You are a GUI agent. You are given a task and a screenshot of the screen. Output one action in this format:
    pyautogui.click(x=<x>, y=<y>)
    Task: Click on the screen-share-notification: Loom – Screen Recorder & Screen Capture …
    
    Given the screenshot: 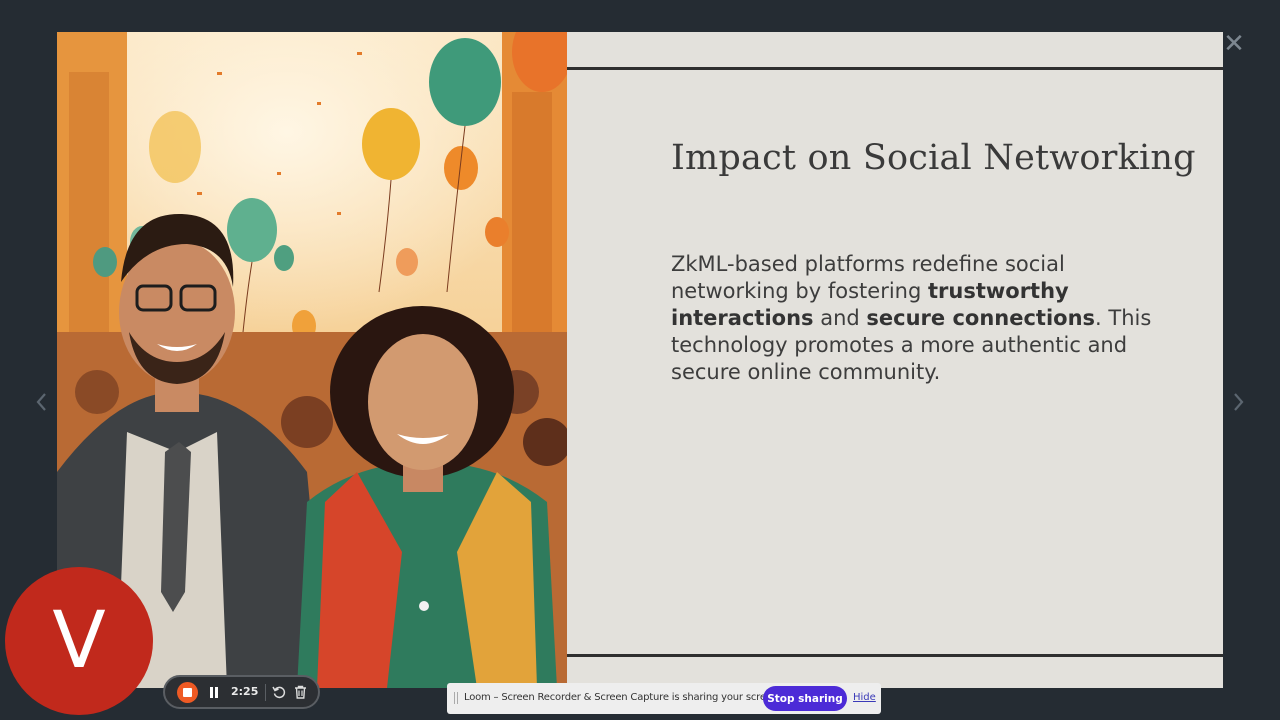 What is the action you would take?
    pyautogui.click(x=664, y=698)
    